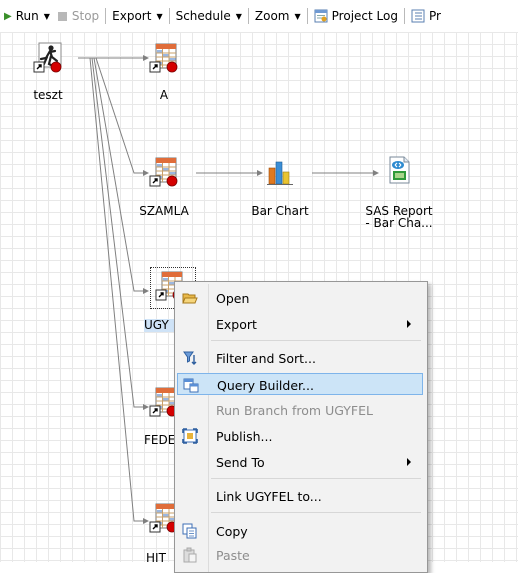  What do you see at coordinates (280, 172) in the screenshot?
I see `bar-chart-icon` at bounding box center [280, 172].